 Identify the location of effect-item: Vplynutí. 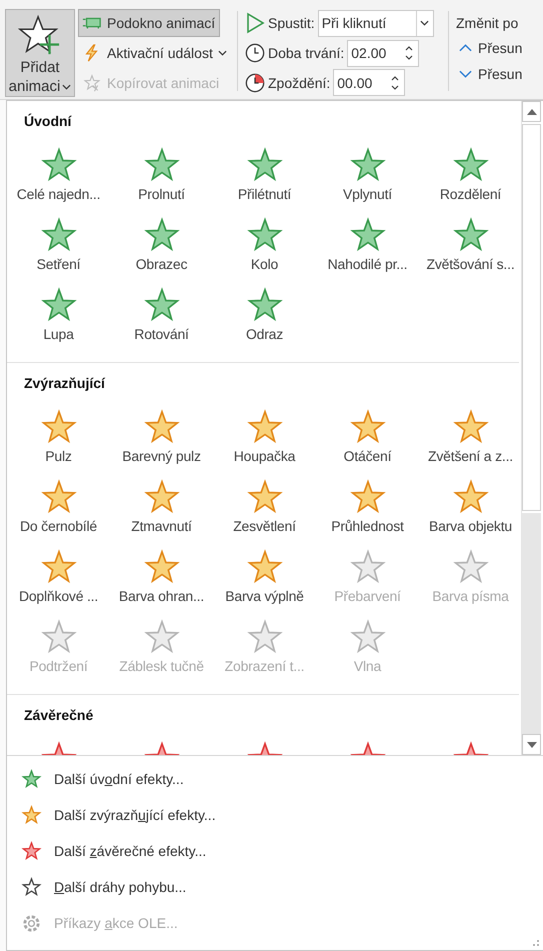
(367, 175).